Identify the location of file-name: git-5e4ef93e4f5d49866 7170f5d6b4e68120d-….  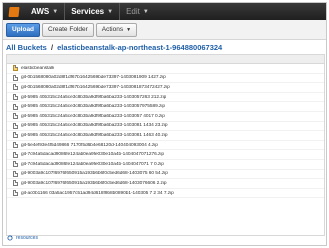
(89, 145).